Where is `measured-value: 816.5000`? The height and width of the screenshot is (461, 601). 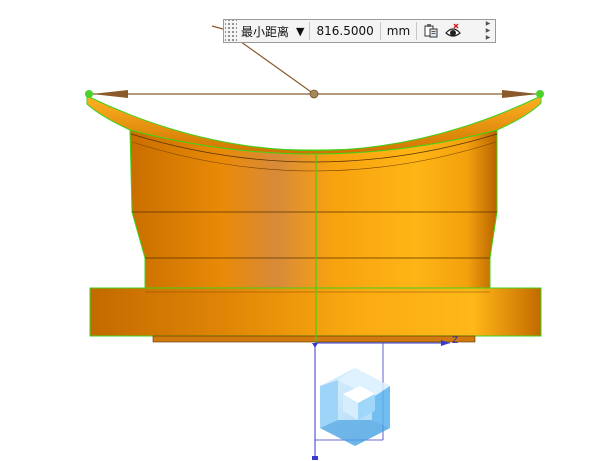 measured-value: 816.5000 is located at coordinates (345, 31).